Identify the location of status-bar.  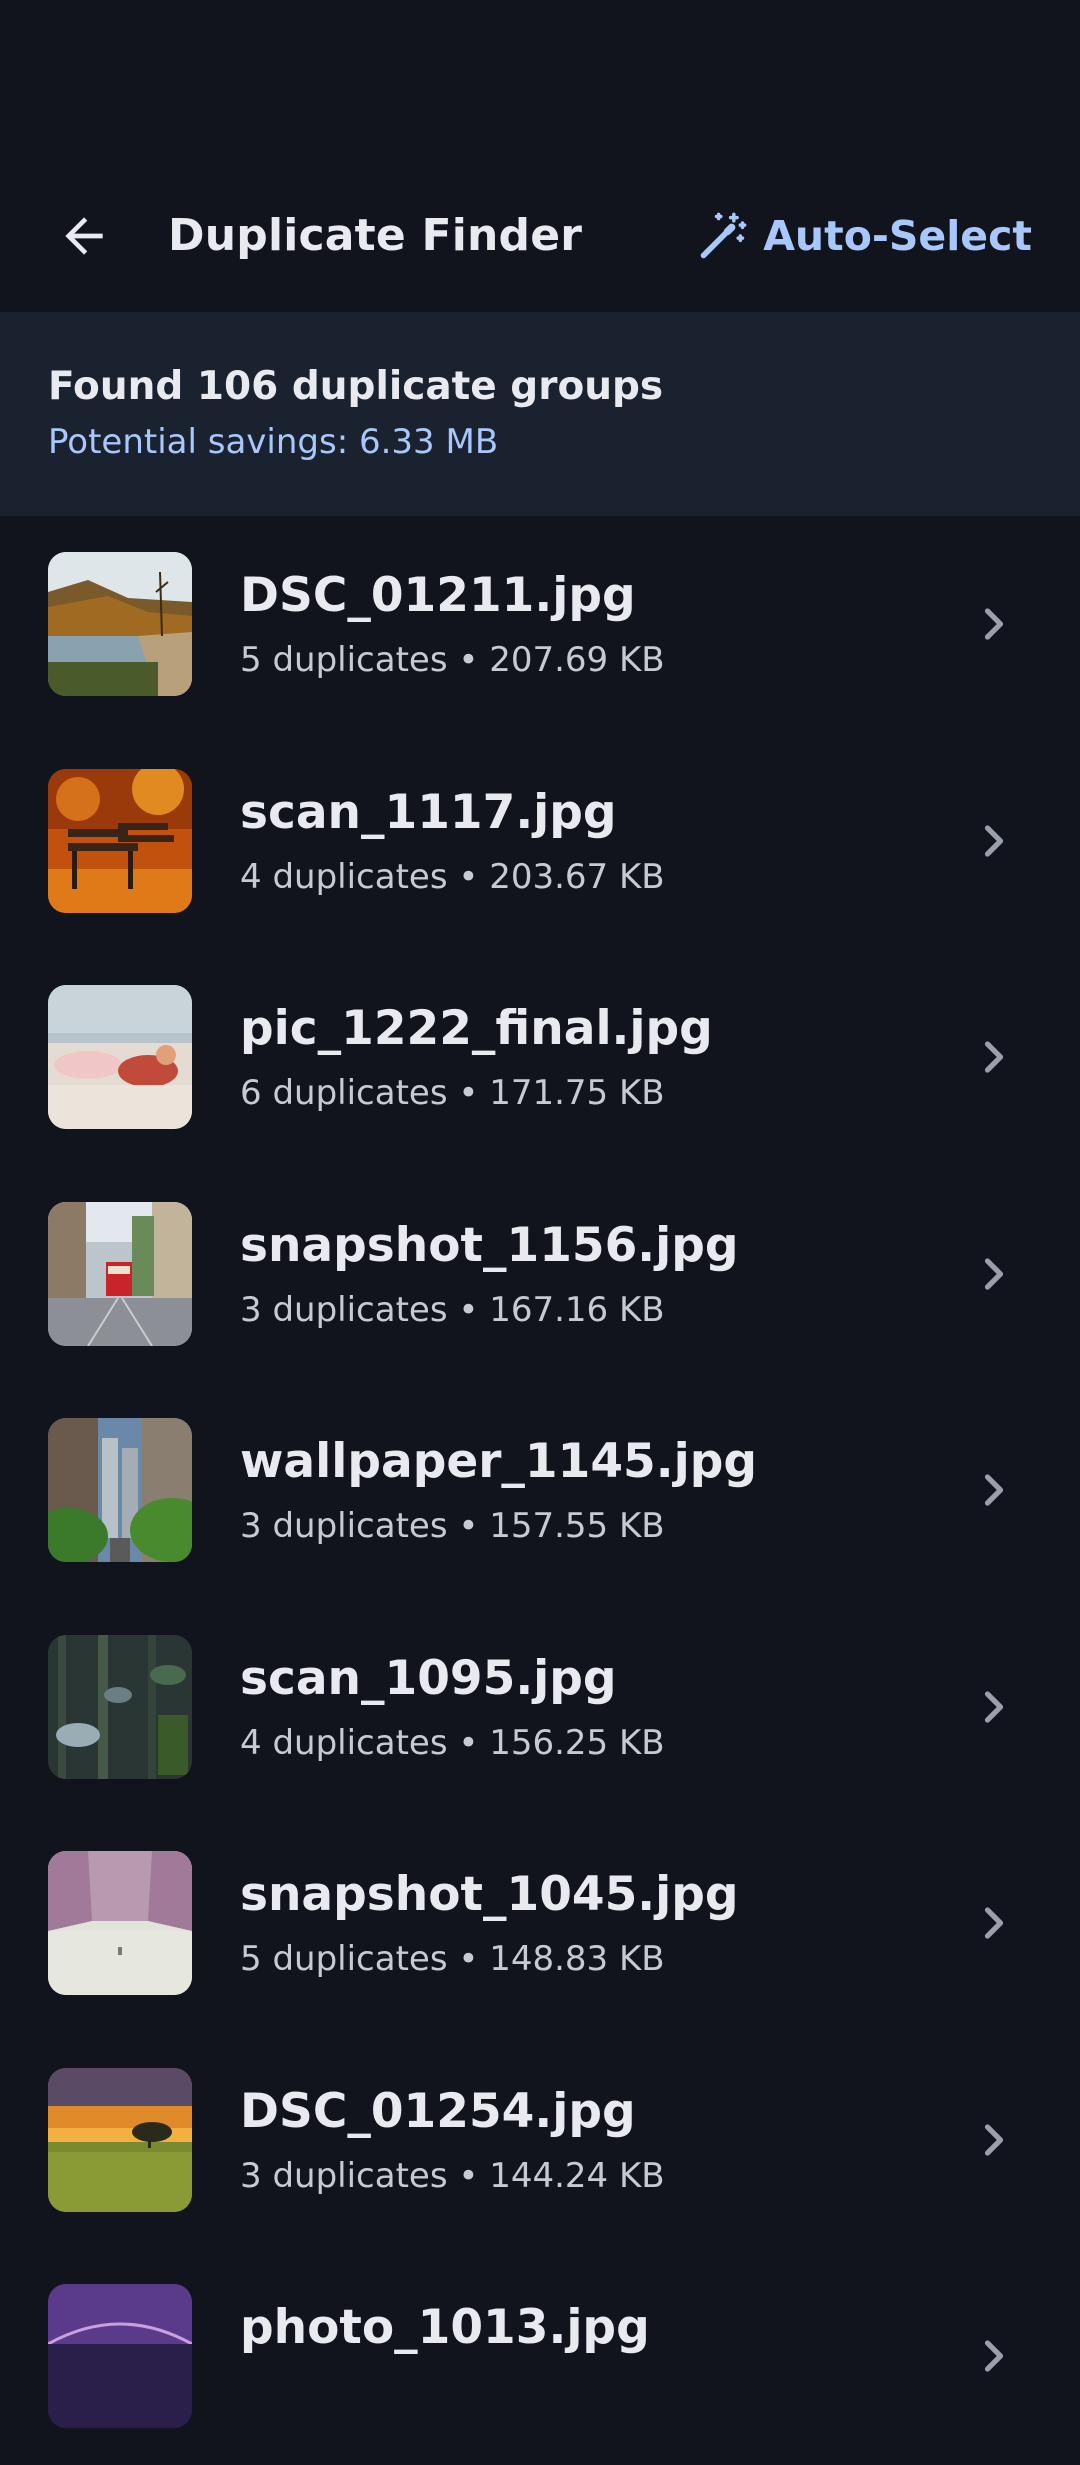
(540, 80).